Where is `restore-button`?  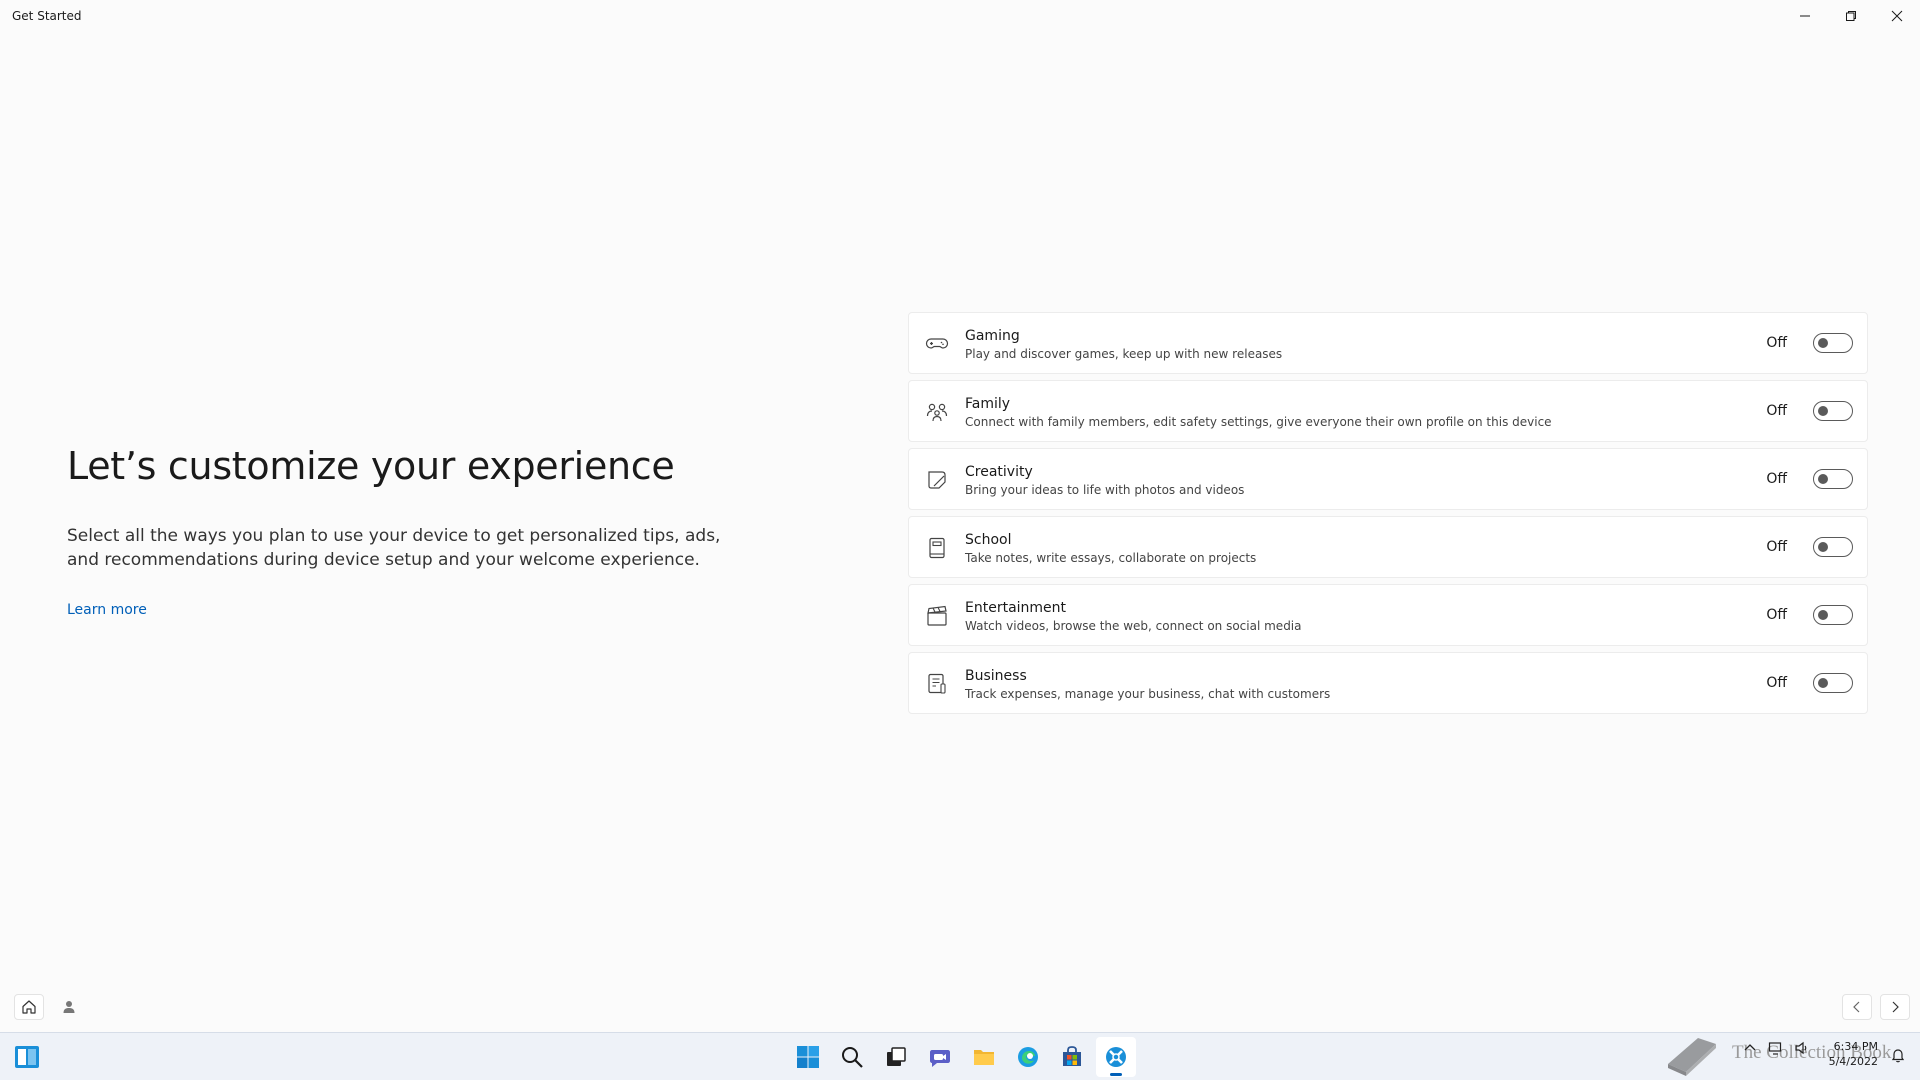 restore-button is located at coordinates (1851, 16).